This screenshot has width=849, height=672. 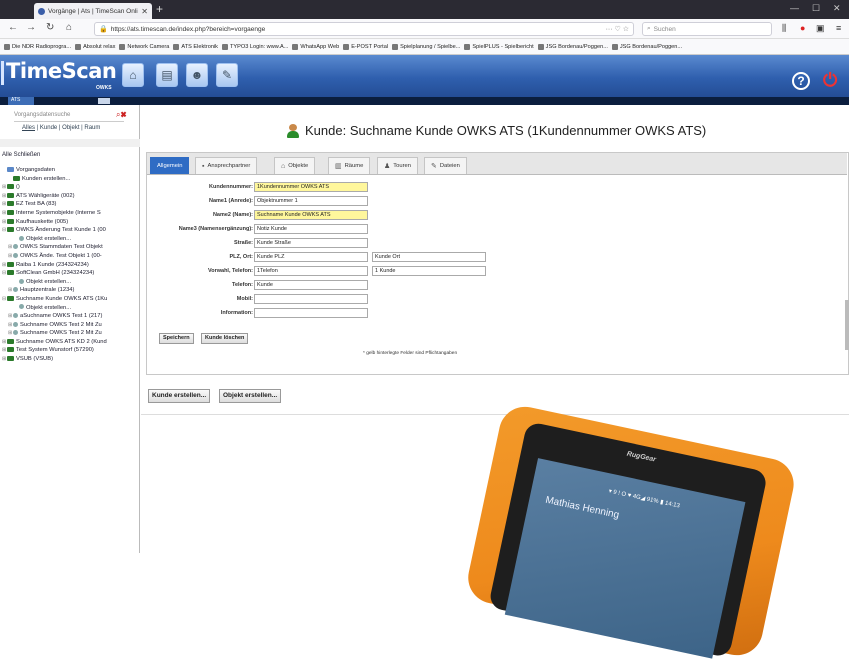 What do you see at coordinates (349, 165) in the screenshot?
I see `tab-raeume: ▥ Räume` at bounding box center [349, 165].